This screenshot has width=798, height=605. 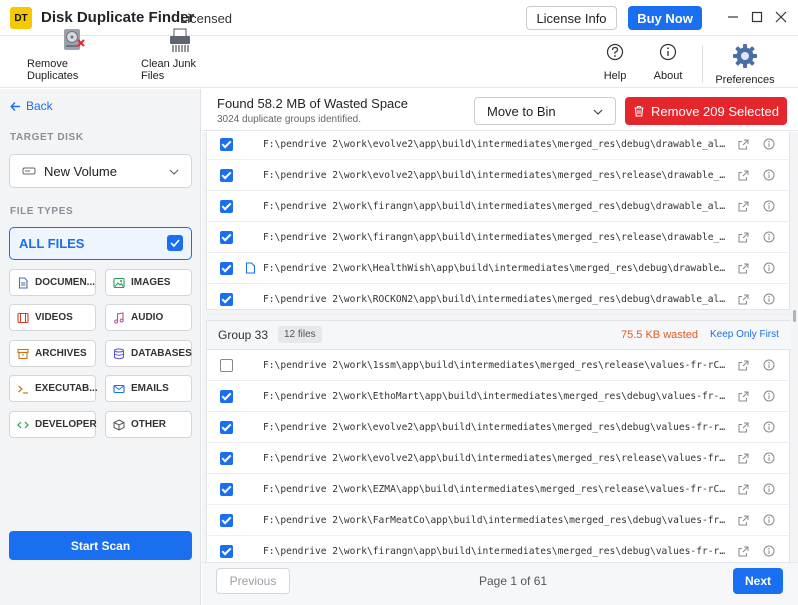 I want to click on filetype-audio: AUDIO, so click(x=148, y=317).